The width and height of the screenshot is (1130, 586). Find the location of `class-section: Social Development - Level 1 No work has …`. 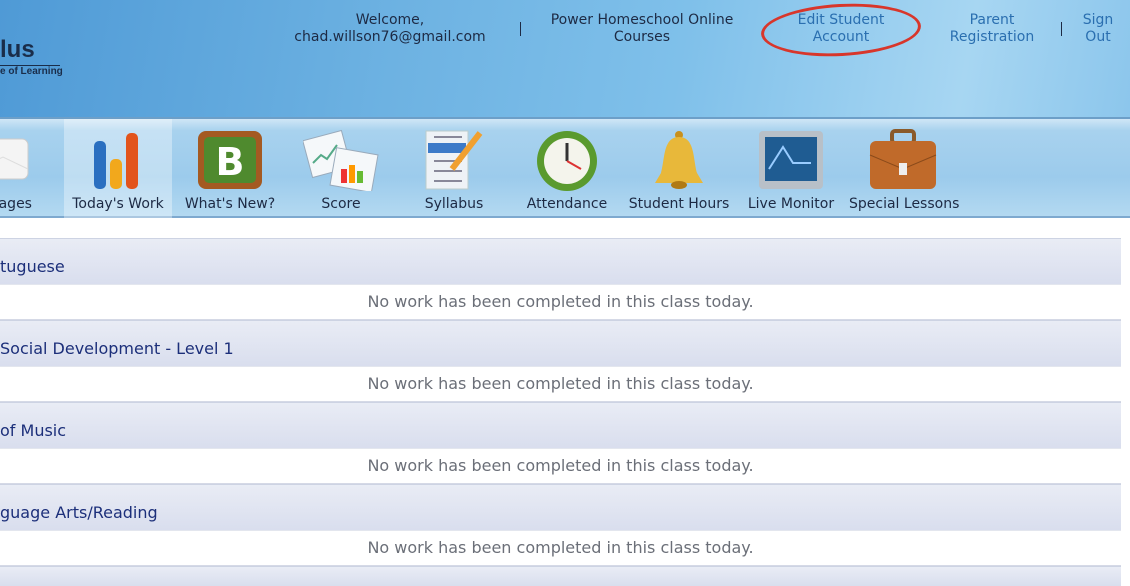

class-section: Social Development - Level 1 No work has … is located at coordinates (560, 361).